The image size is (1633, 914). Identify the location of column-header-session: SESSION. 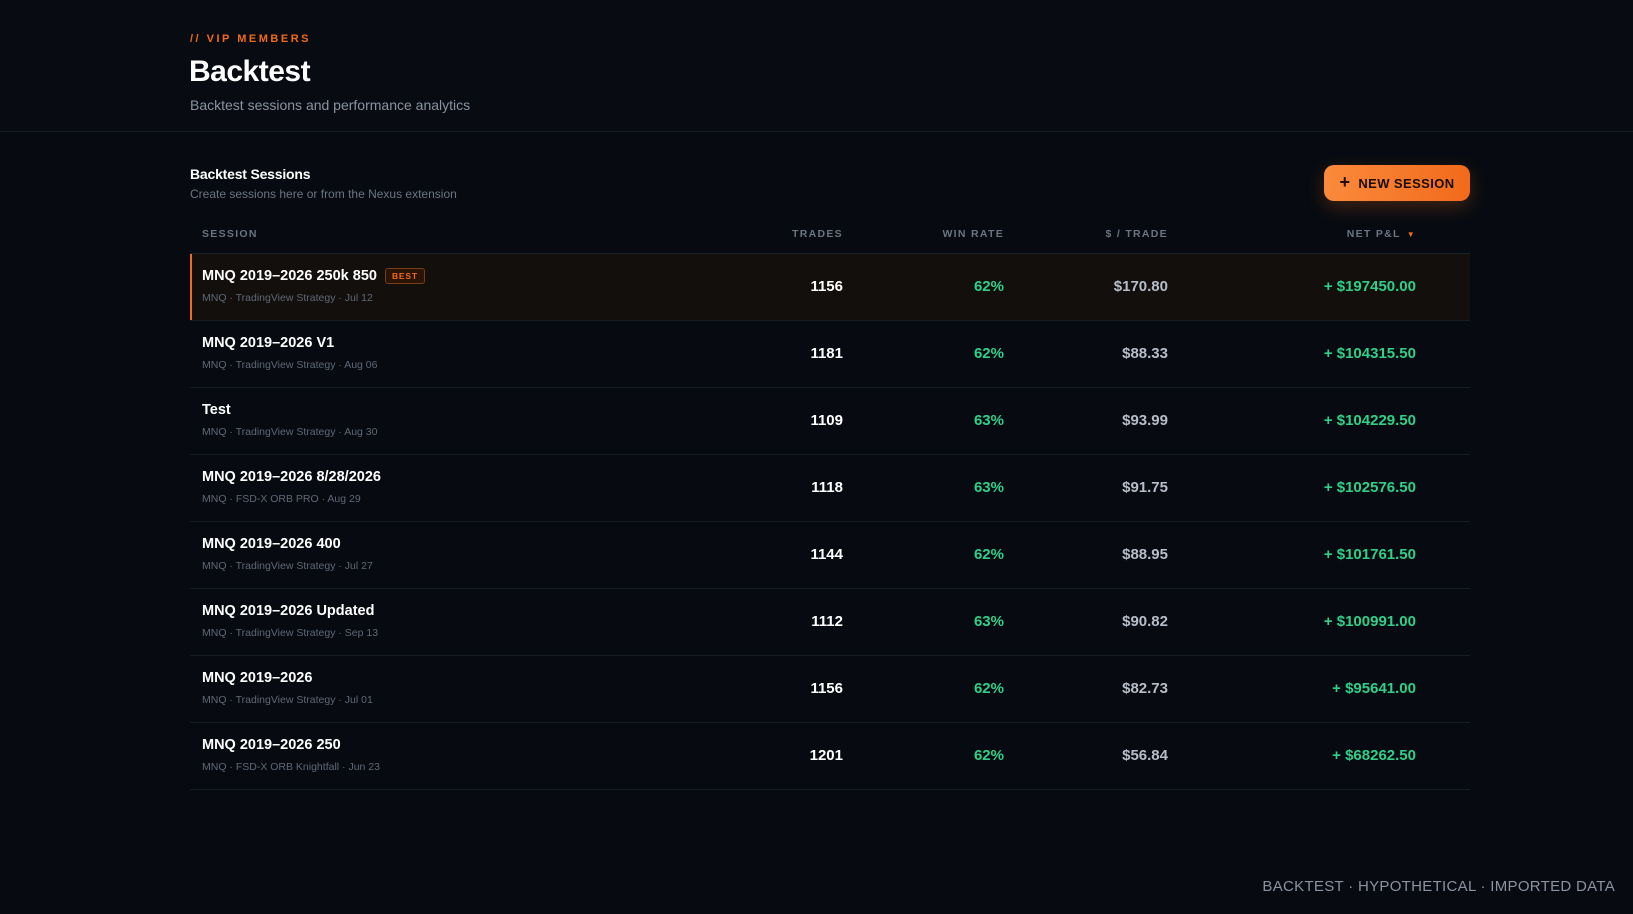
(230, 234).